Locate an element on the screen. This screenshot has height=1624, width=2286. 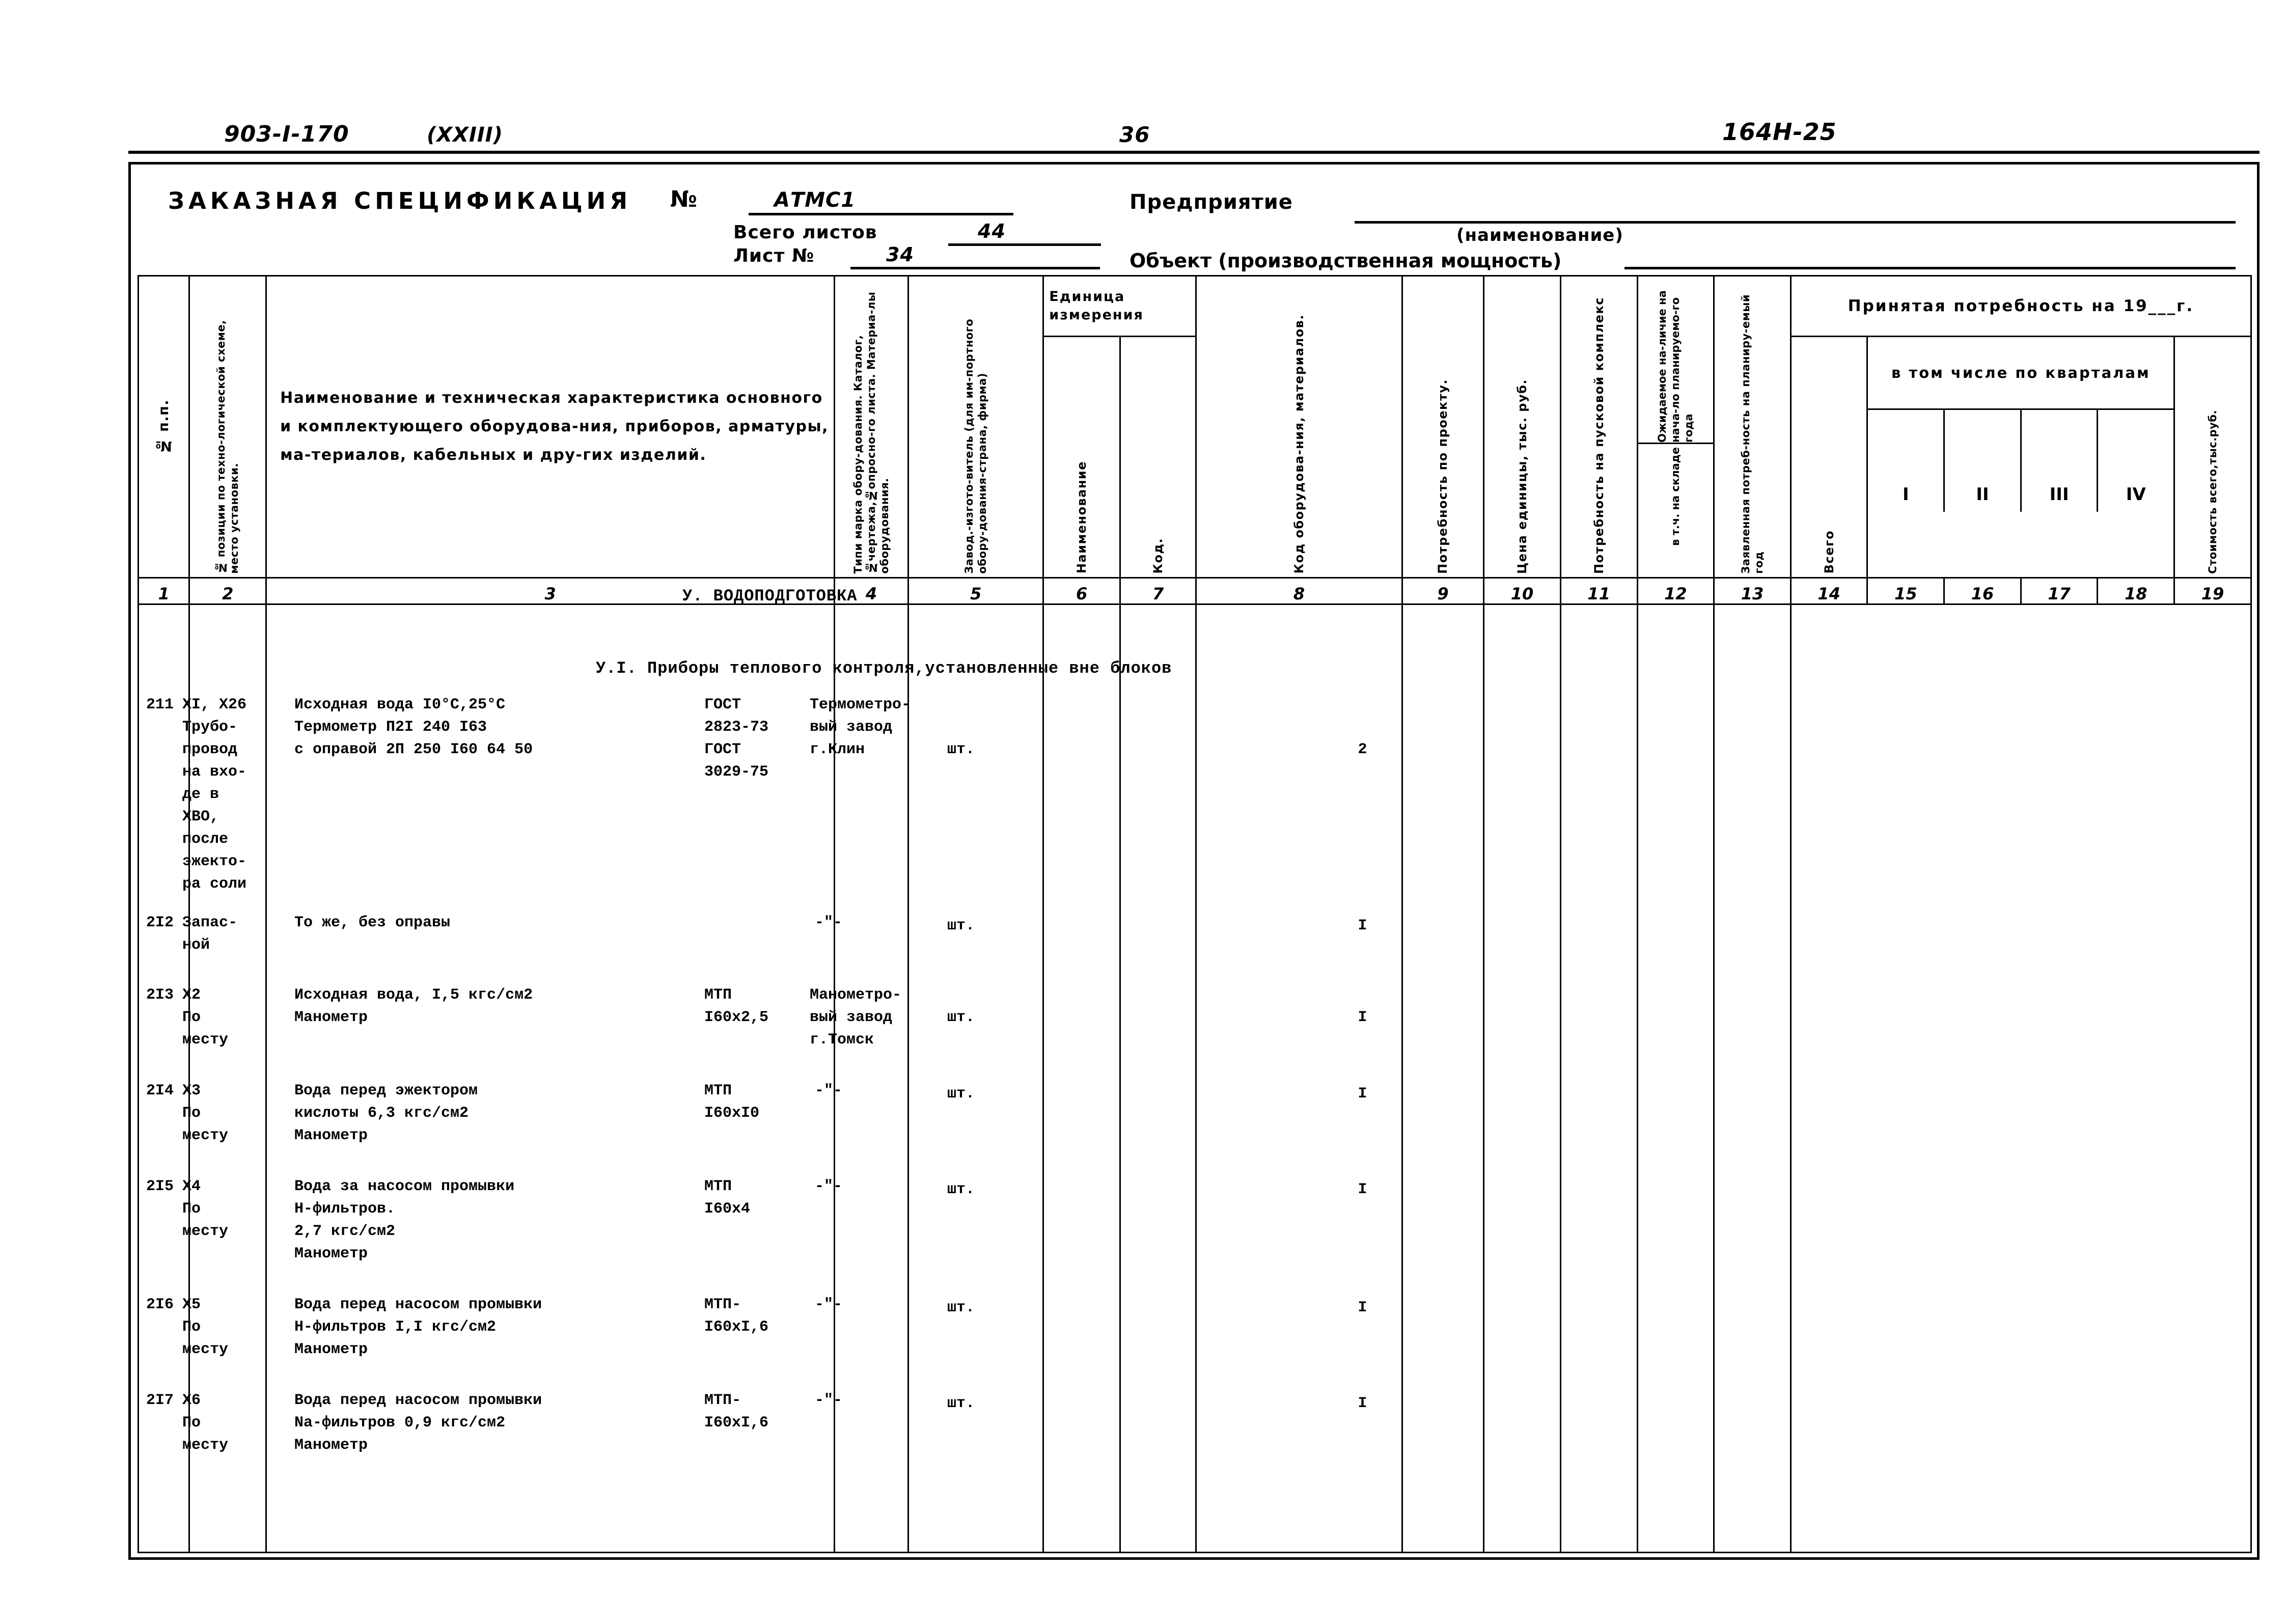
document-code: 903-I-170 is located at coordinates (287, 134).